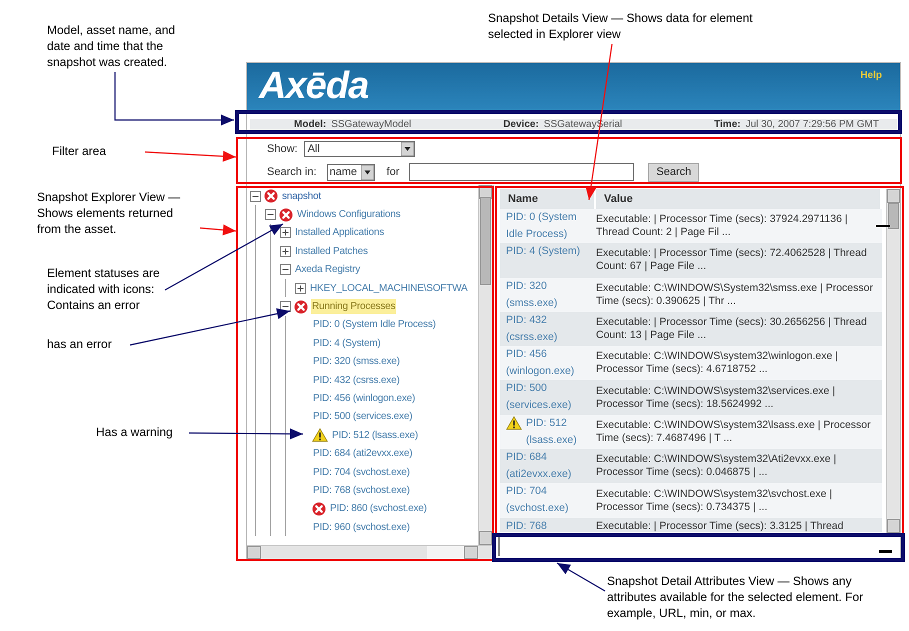 Image resolution: width=909 pixels, height=631 pixels. What do you see at coordinates (727, 125) in the screenshot?
I see `field-label: Time:` at bounding box center [727, 125].